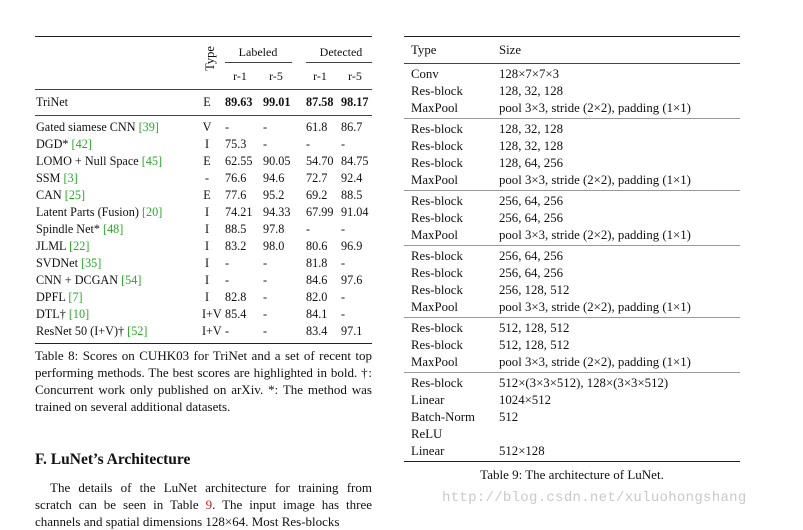  I want to click on method-name: CNN + DCGAN [54], so click(88, 280).